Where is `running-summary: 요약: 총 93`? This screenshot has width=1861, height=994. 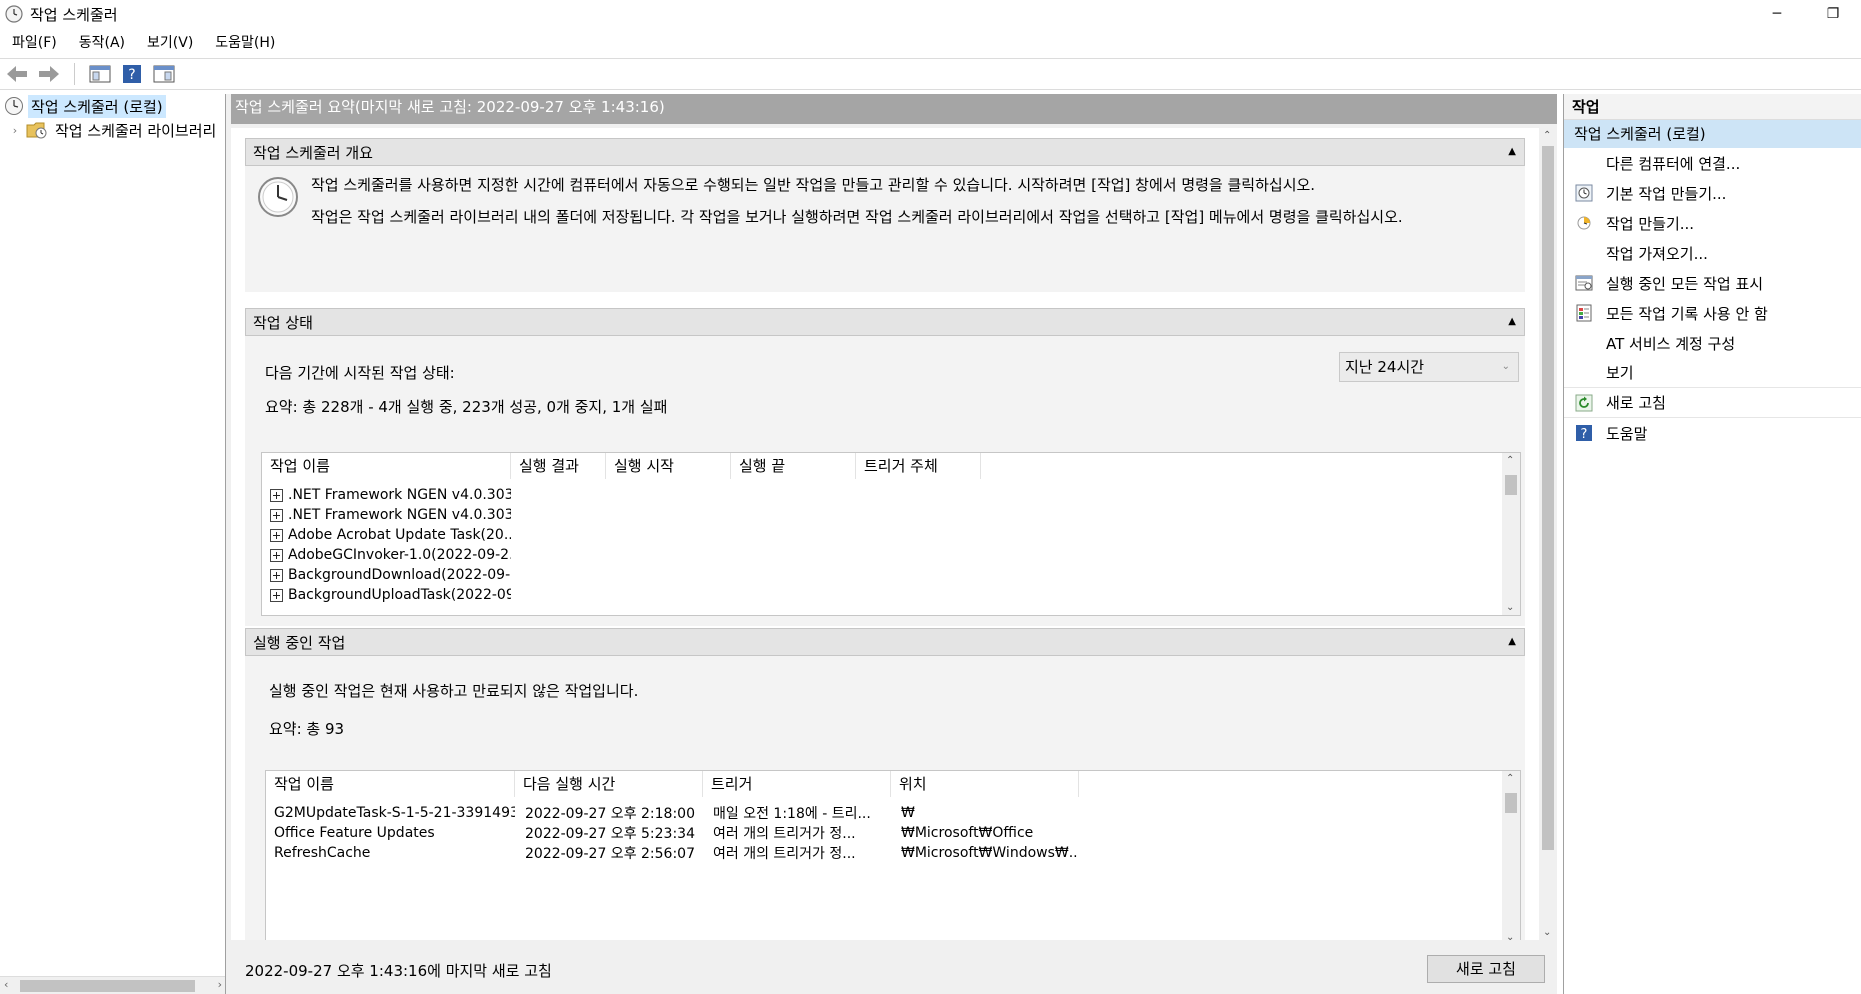
running-summary: 요약: 총 93 is located at coordinates (307, 729).